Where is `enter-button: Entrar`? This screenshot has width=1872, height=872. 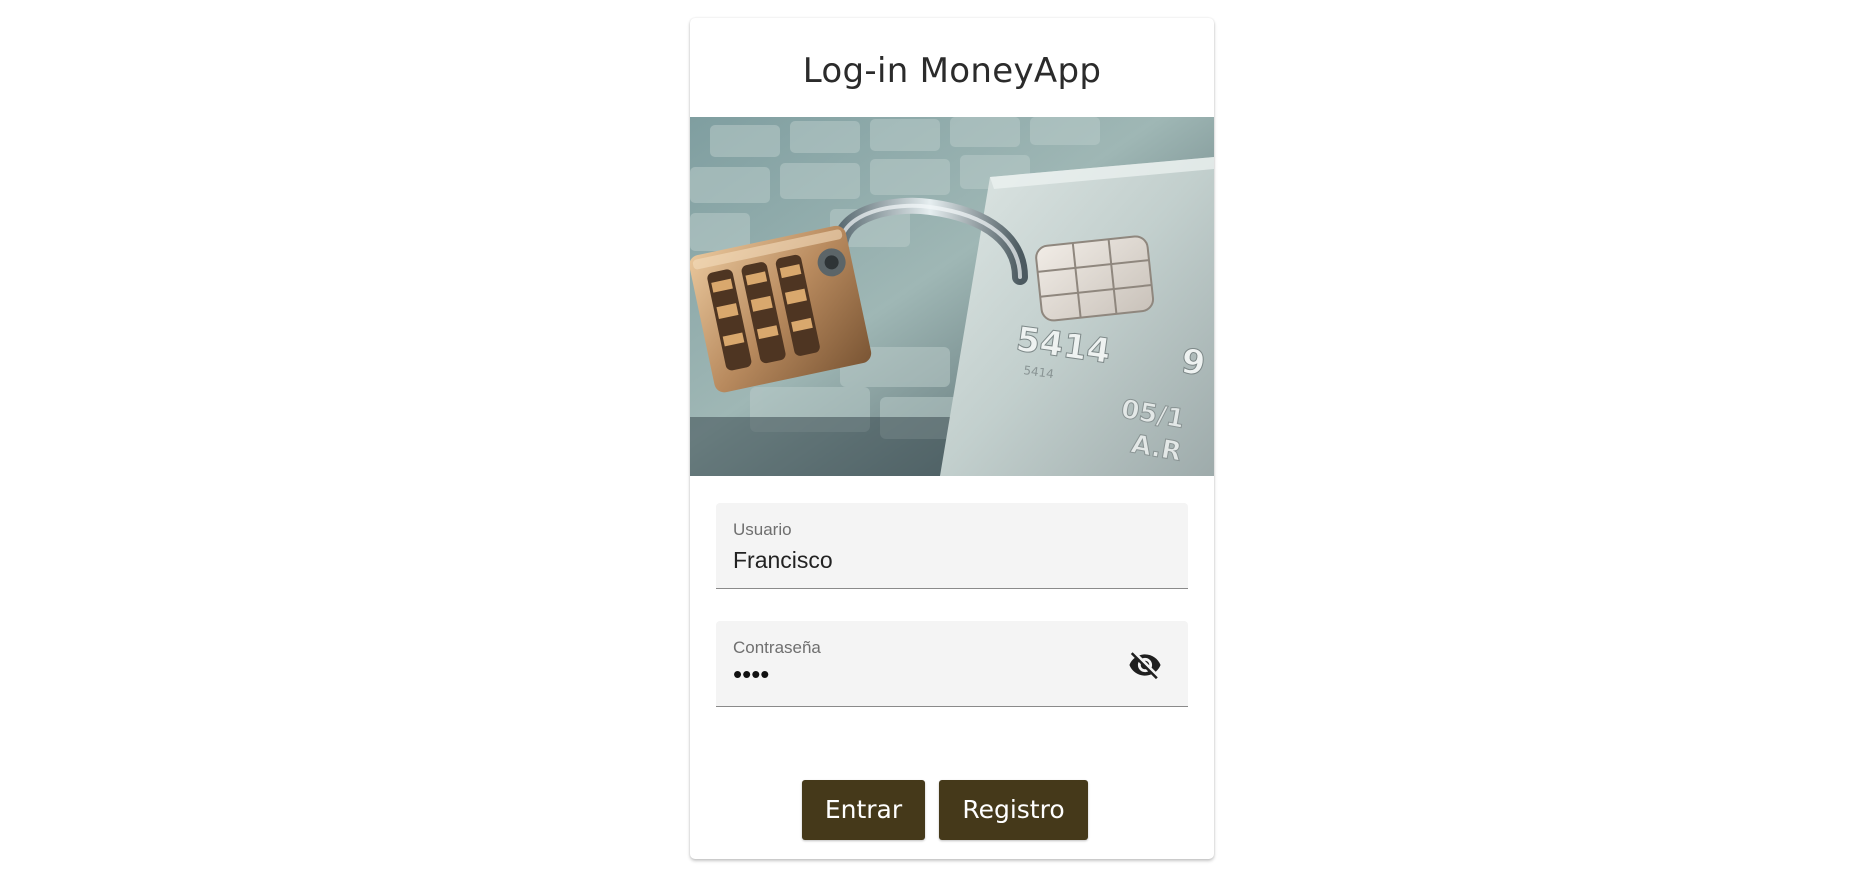
enter-button: Entrar is located at coordinates (863, 810).